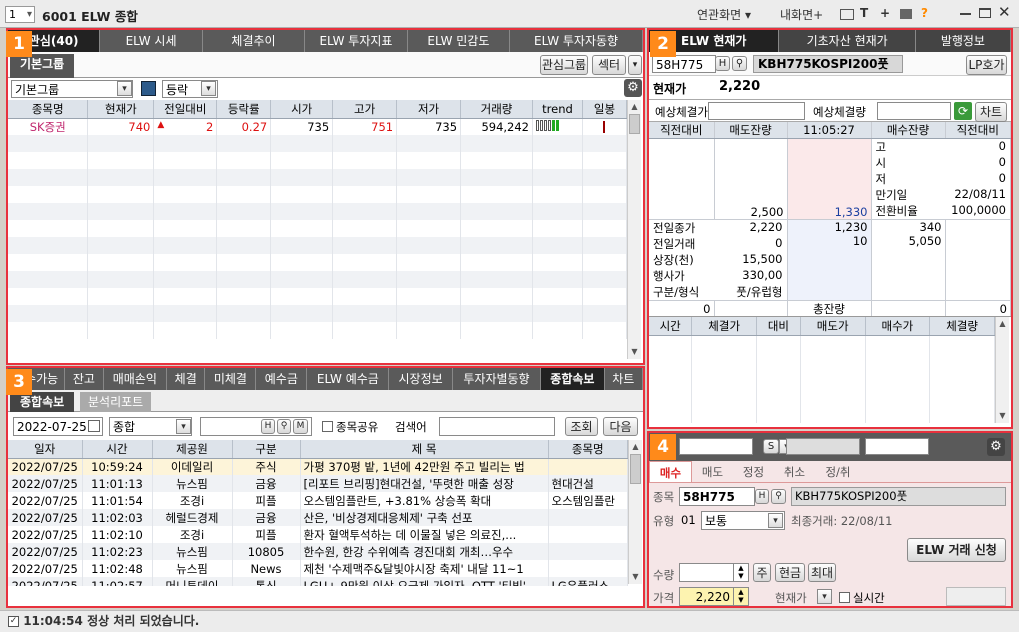 The width and height of the screenshot is (1019, 632). Describe the element at coordinates (753, 471) in the screenshot. I see `tab-modify: 정정` at that location.